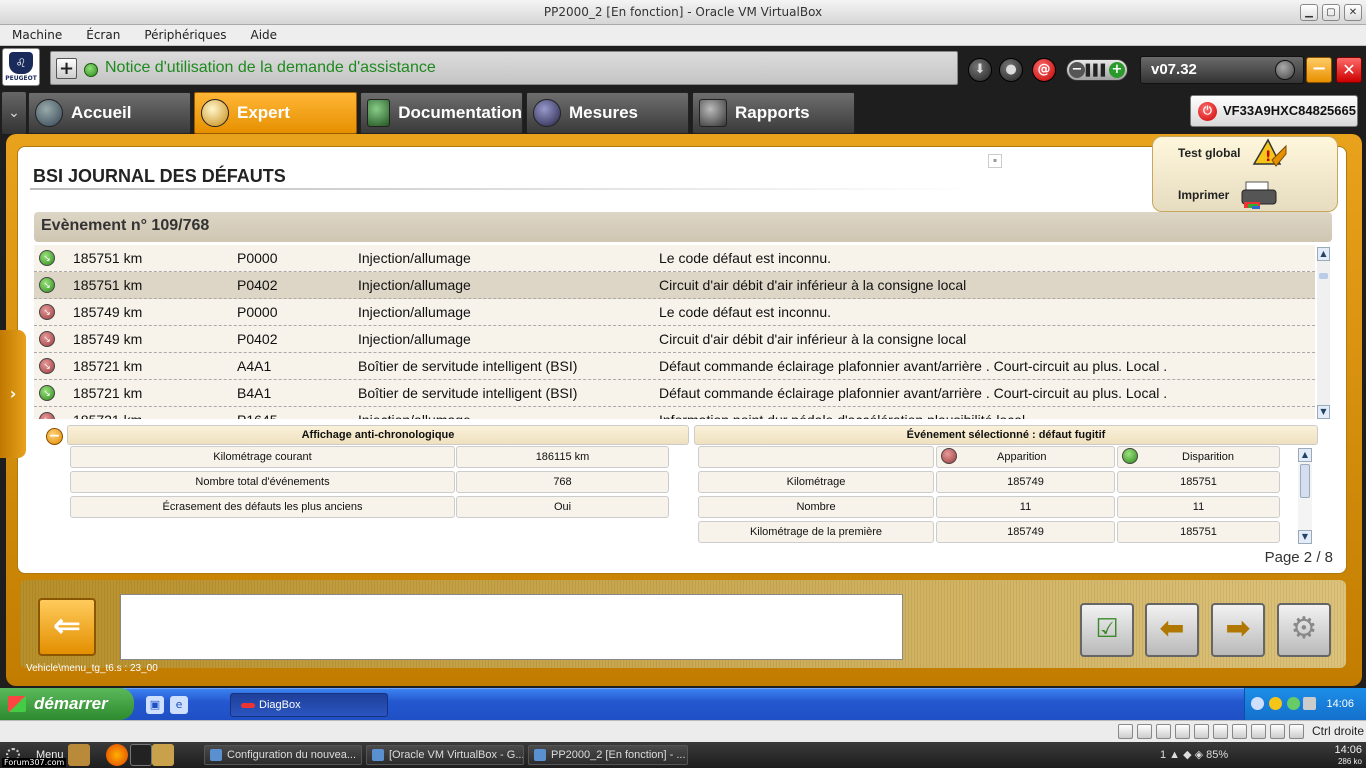  I want to click on xp-taskbar, so click(683, 704).